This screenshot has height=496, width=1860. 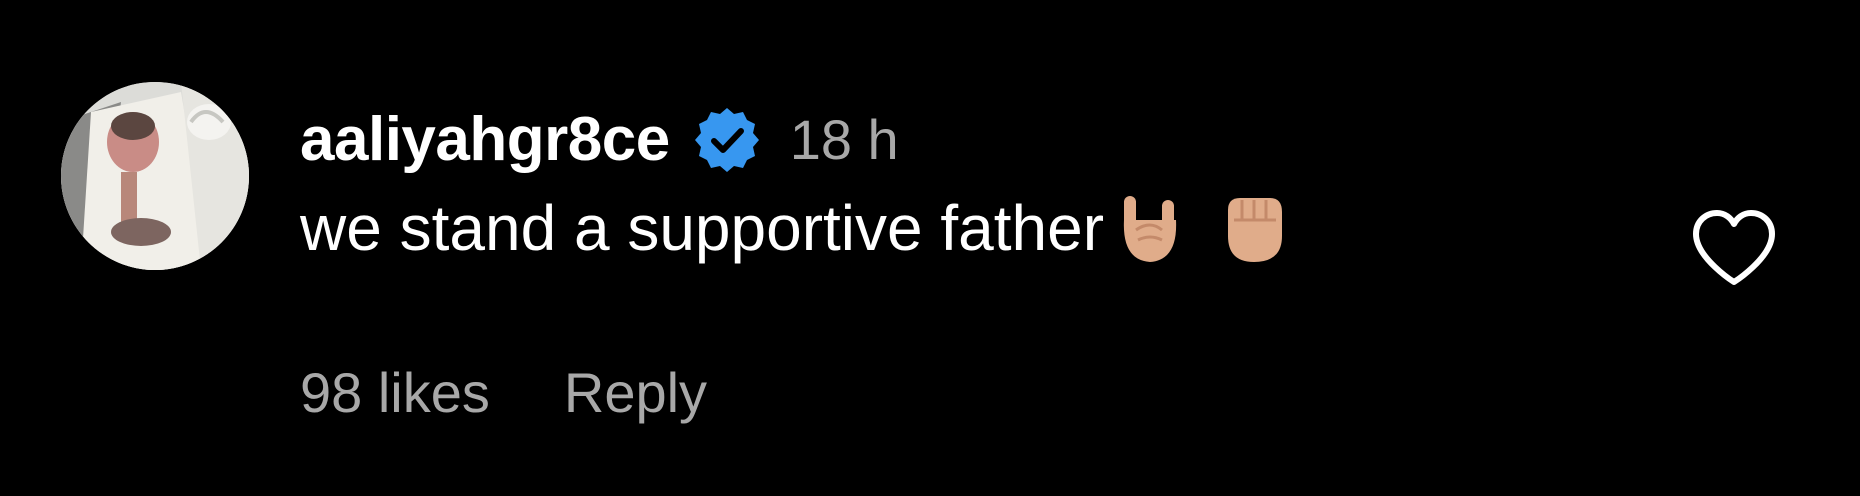 I want to click on sign-of-horns-emoji-icon, so click(x=1150, y=228).